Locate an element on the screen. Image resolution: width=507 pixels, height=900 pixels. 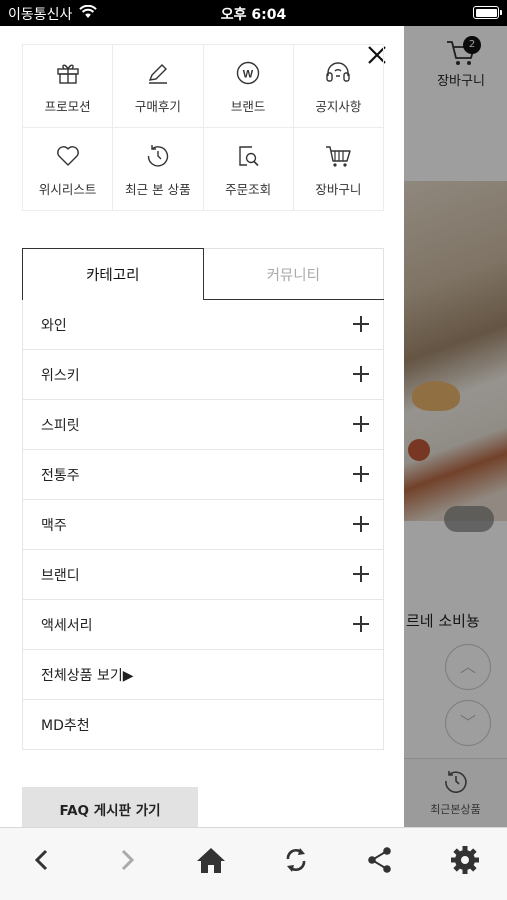
quick-menu-order-lookup: 주문조회 is located at coordinates (248, 169).